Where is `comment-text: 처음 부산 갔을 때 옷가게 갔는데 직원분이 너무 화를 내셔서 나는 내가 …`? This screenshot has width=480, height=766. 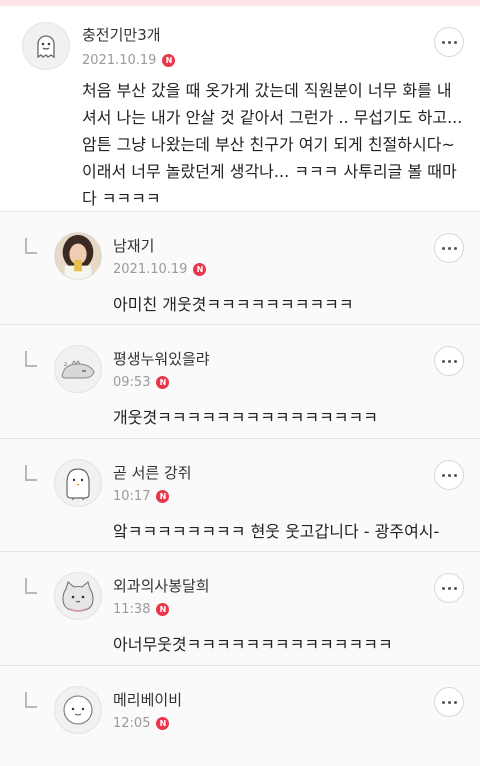 comment-text: 처음 부산 갔을 때 옷가게 갔는데 직원분이 너무 화를 내셔서 나는 내가 … is located at coordinates (272, 144).